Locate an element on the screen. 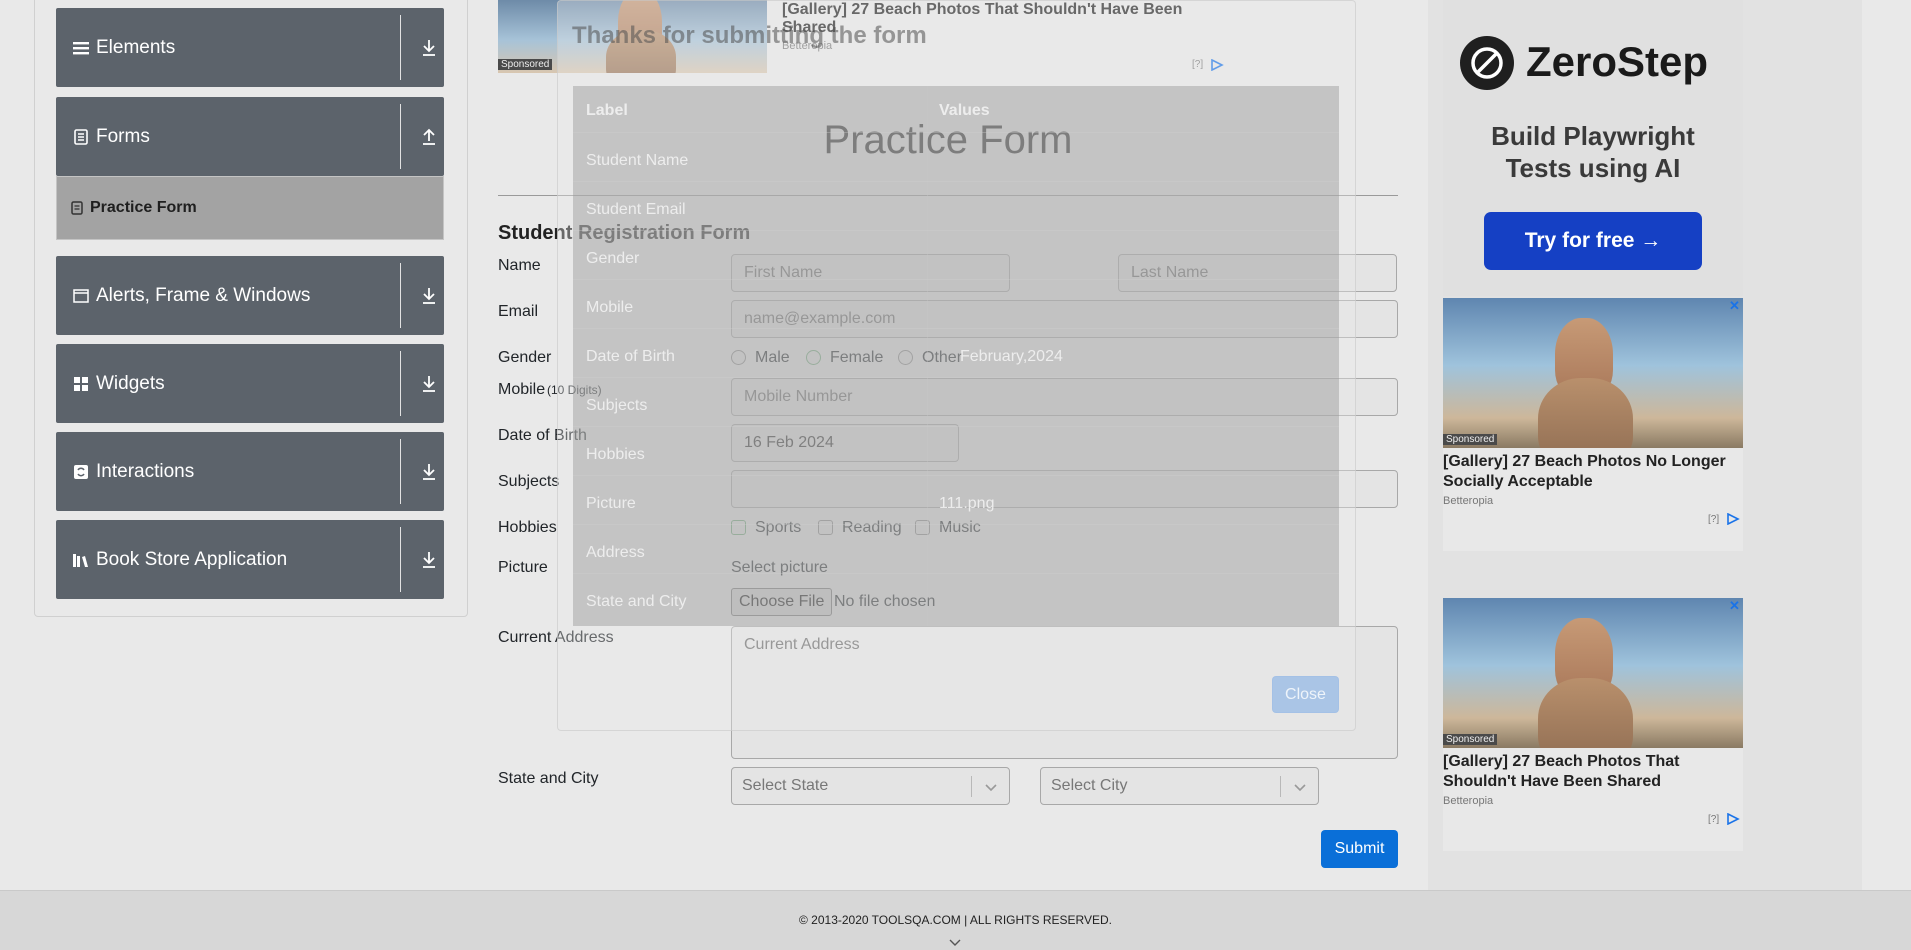  sidebar-group-elements: Elements is located at coordinates (250, 47).